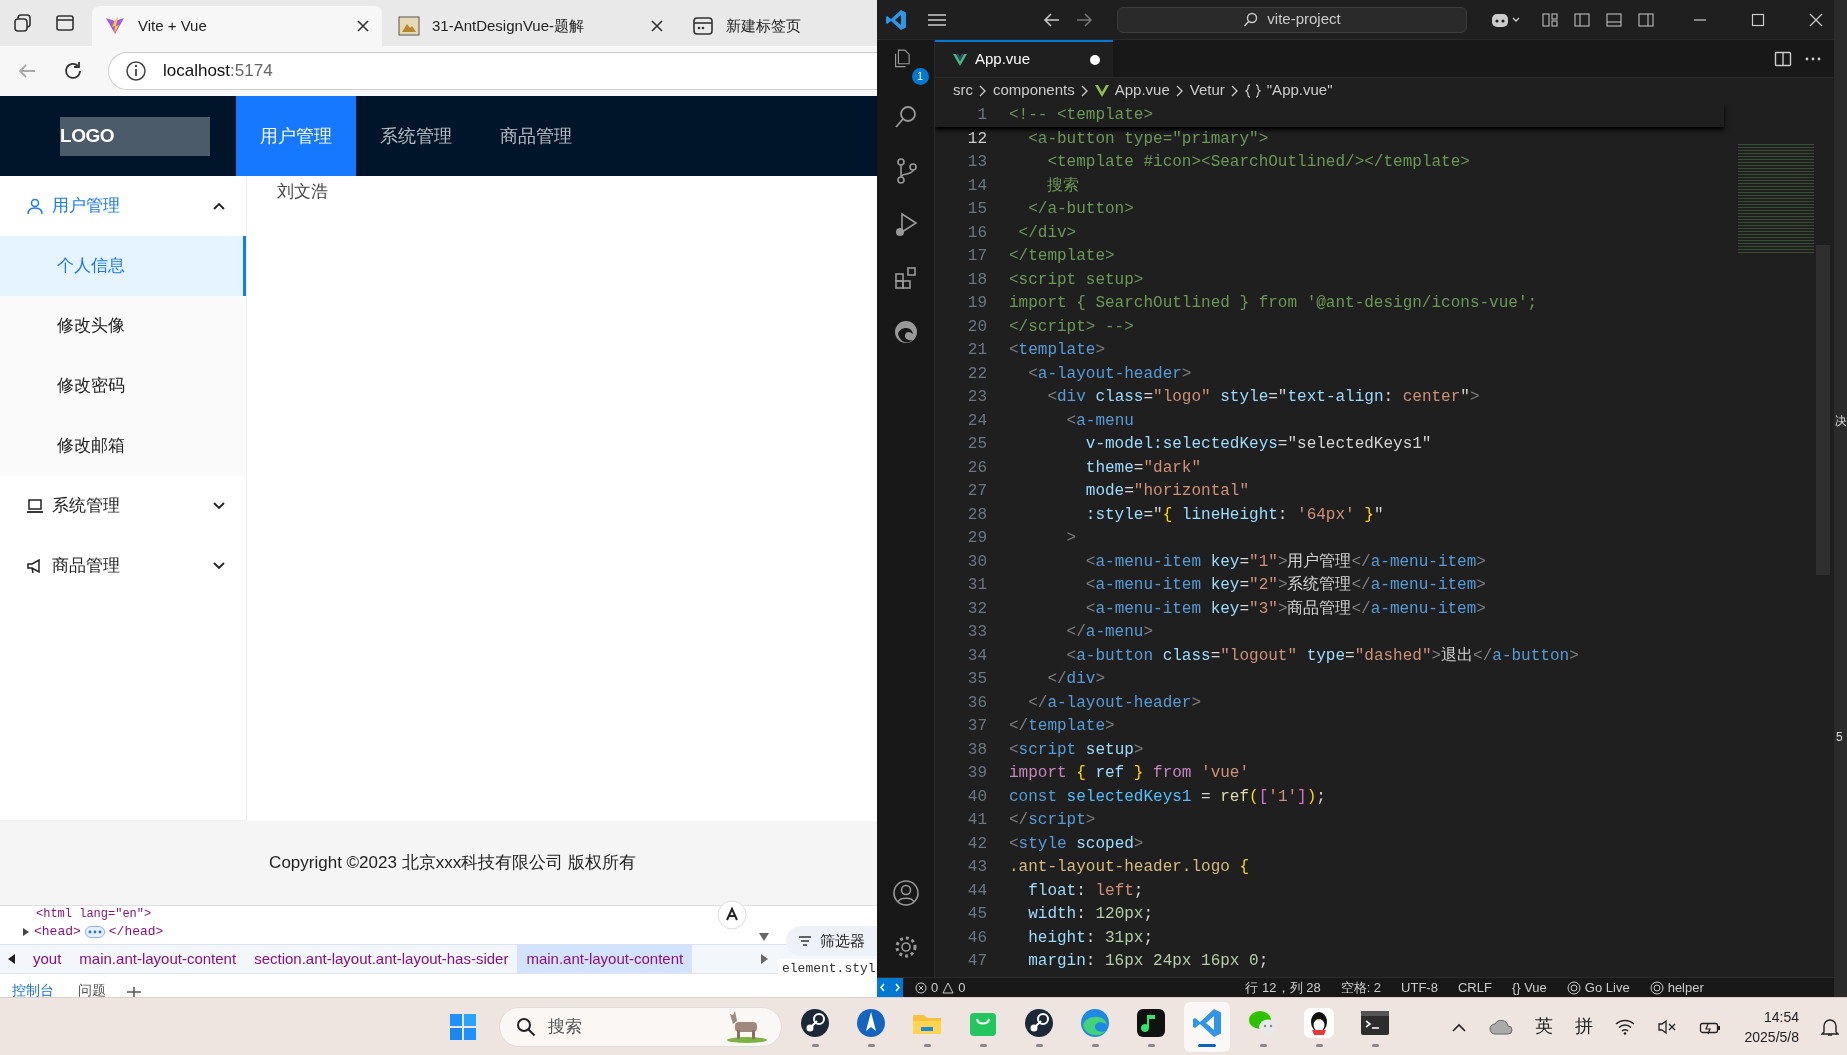 The width and height of the screenshot is (1847, 1055). I want to click on scroll-down-icon, so click(764, 937).